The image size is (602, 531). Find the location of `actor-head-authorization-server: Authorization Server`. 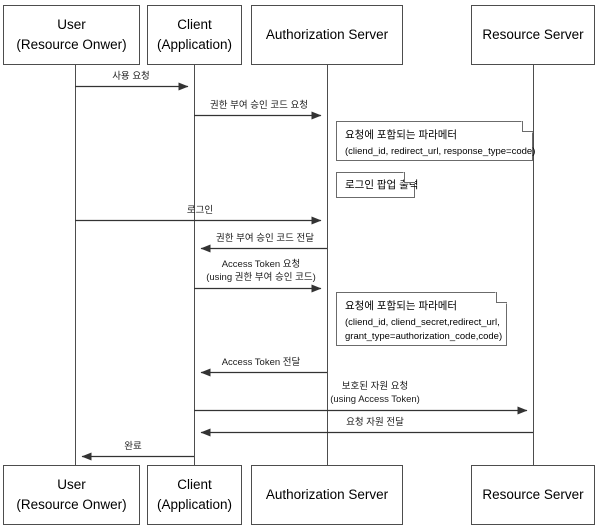

actor-head-authorization-server: Authorization Server is located at coordinates (327, 35).